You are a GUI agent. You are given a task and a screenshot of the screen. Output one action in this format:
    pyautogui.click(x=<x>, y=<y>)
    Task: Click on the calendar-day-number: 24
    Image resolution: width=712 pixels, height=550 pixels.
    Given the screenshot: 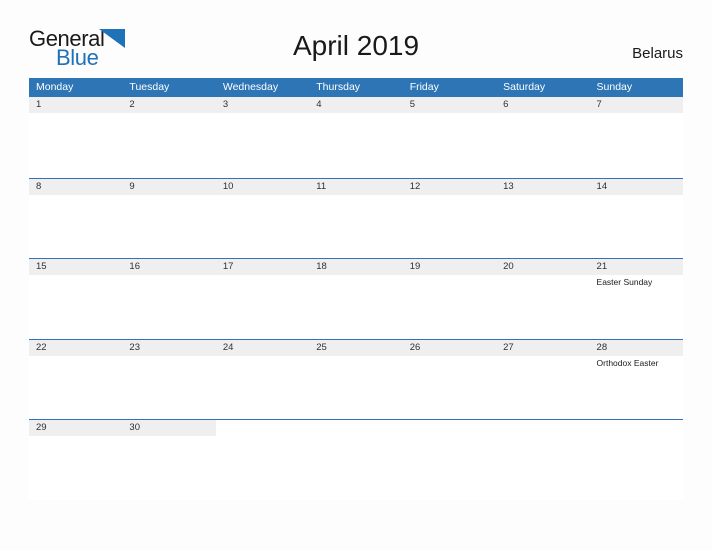 What is the action you would take?
    pyautogui.click(x=262, y=347)
    